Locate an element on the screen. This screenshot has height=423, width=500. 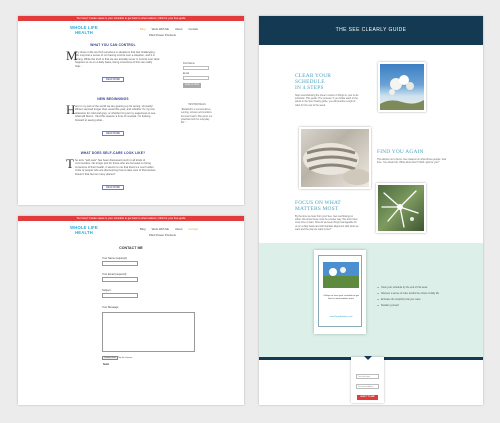
photo-white-lilies is located at coordinates (401, 208).